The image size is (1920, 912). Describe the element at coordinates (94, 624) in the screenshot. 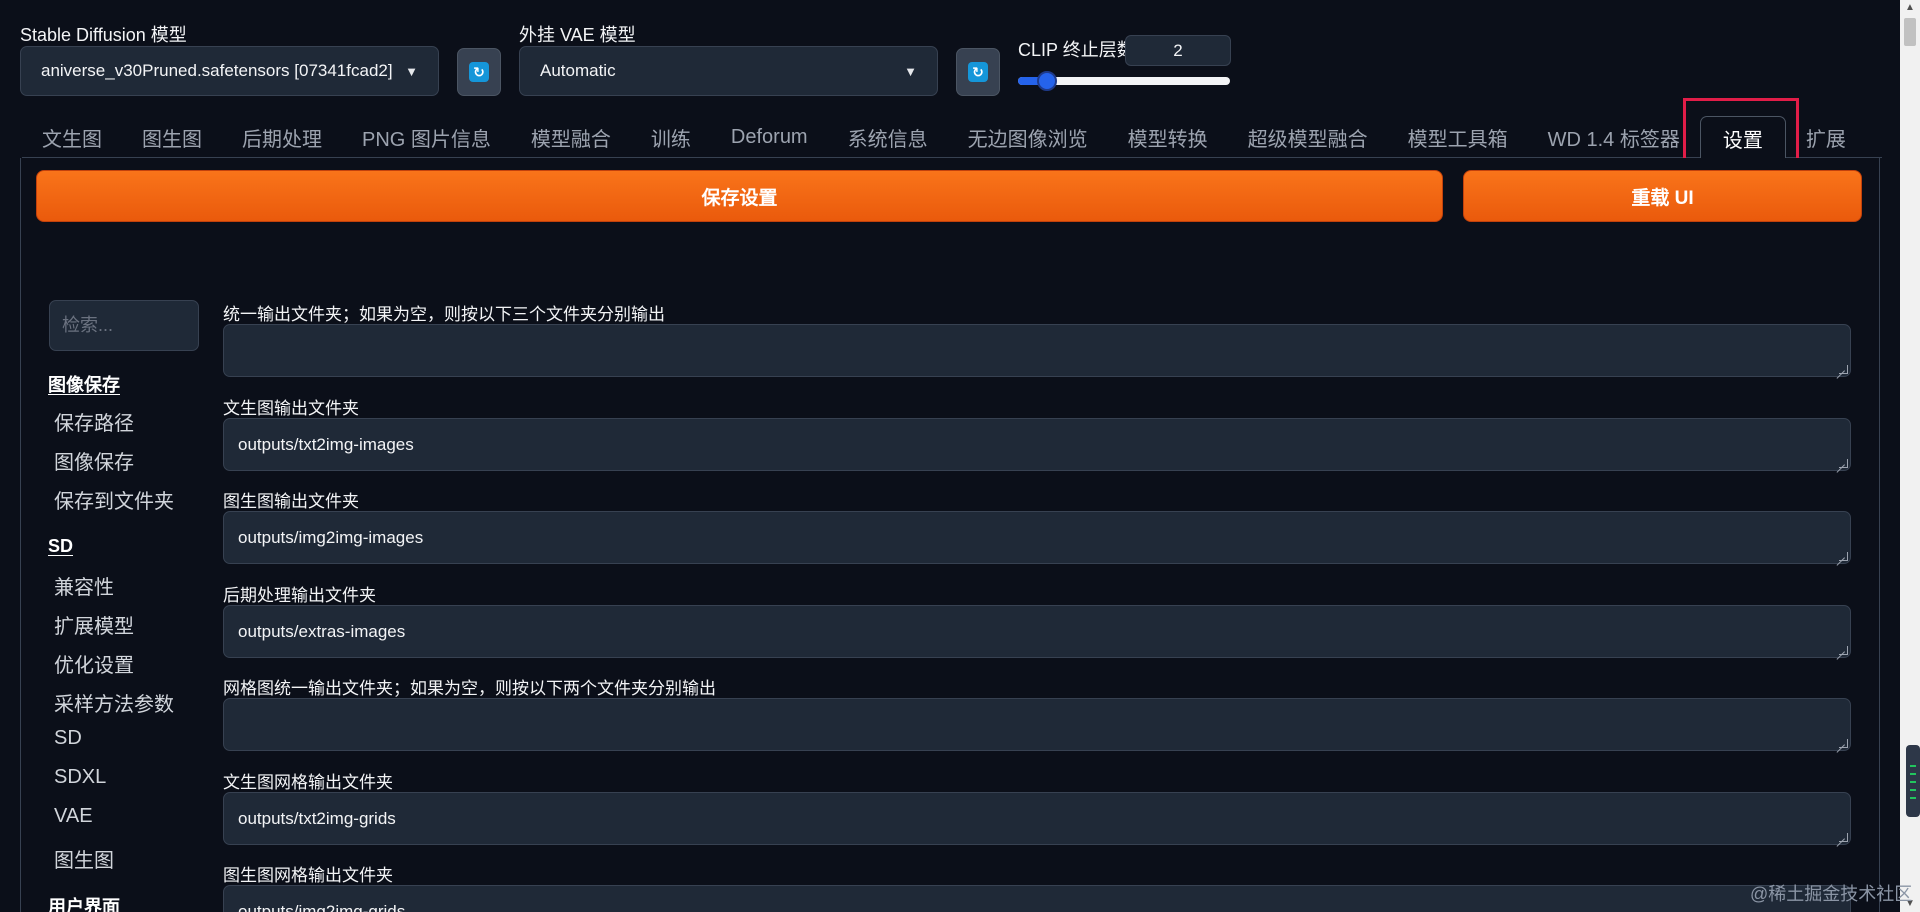

I see `sidebar-item: 扩展模型` at that location.